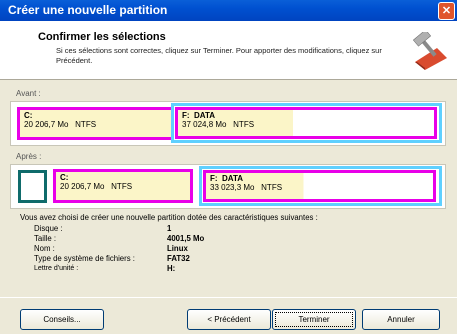 The height and width of the screenshot is (335, 457). Describe the element at coordinates (29, 156) in the screenshot. I see `after-label: Après :` at that location.